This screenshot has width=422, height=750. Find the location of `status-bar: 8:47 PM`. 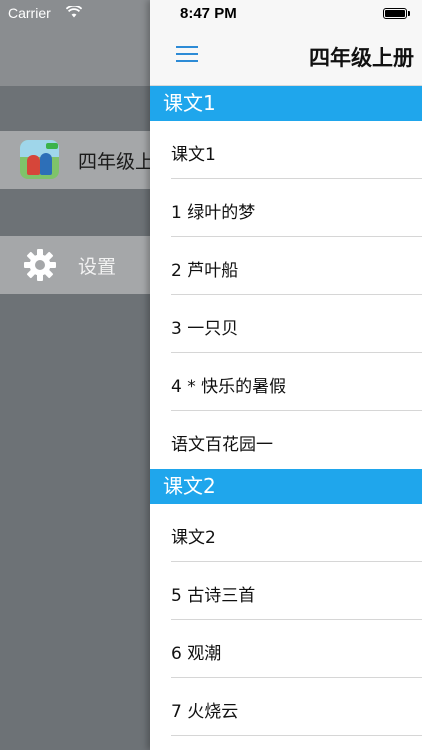

status-bar: 8:47 PM is located at coordinates (286, 14).